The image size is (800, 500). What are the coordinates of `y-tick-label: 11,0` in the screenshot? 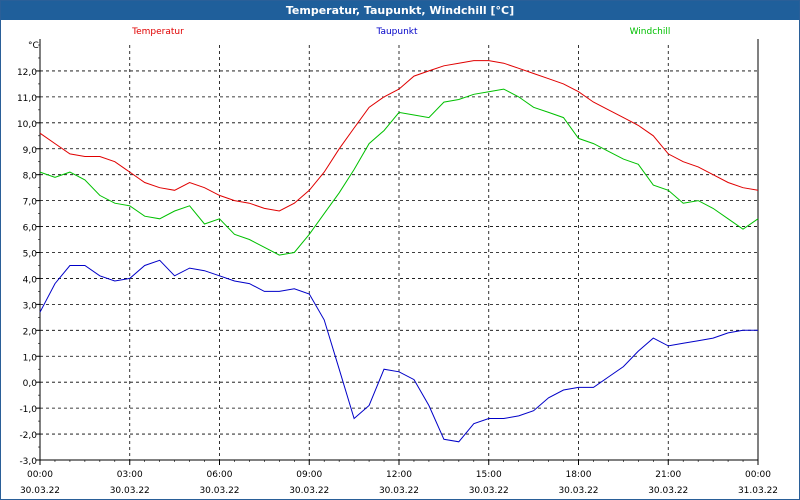 It's located at (27, 99).